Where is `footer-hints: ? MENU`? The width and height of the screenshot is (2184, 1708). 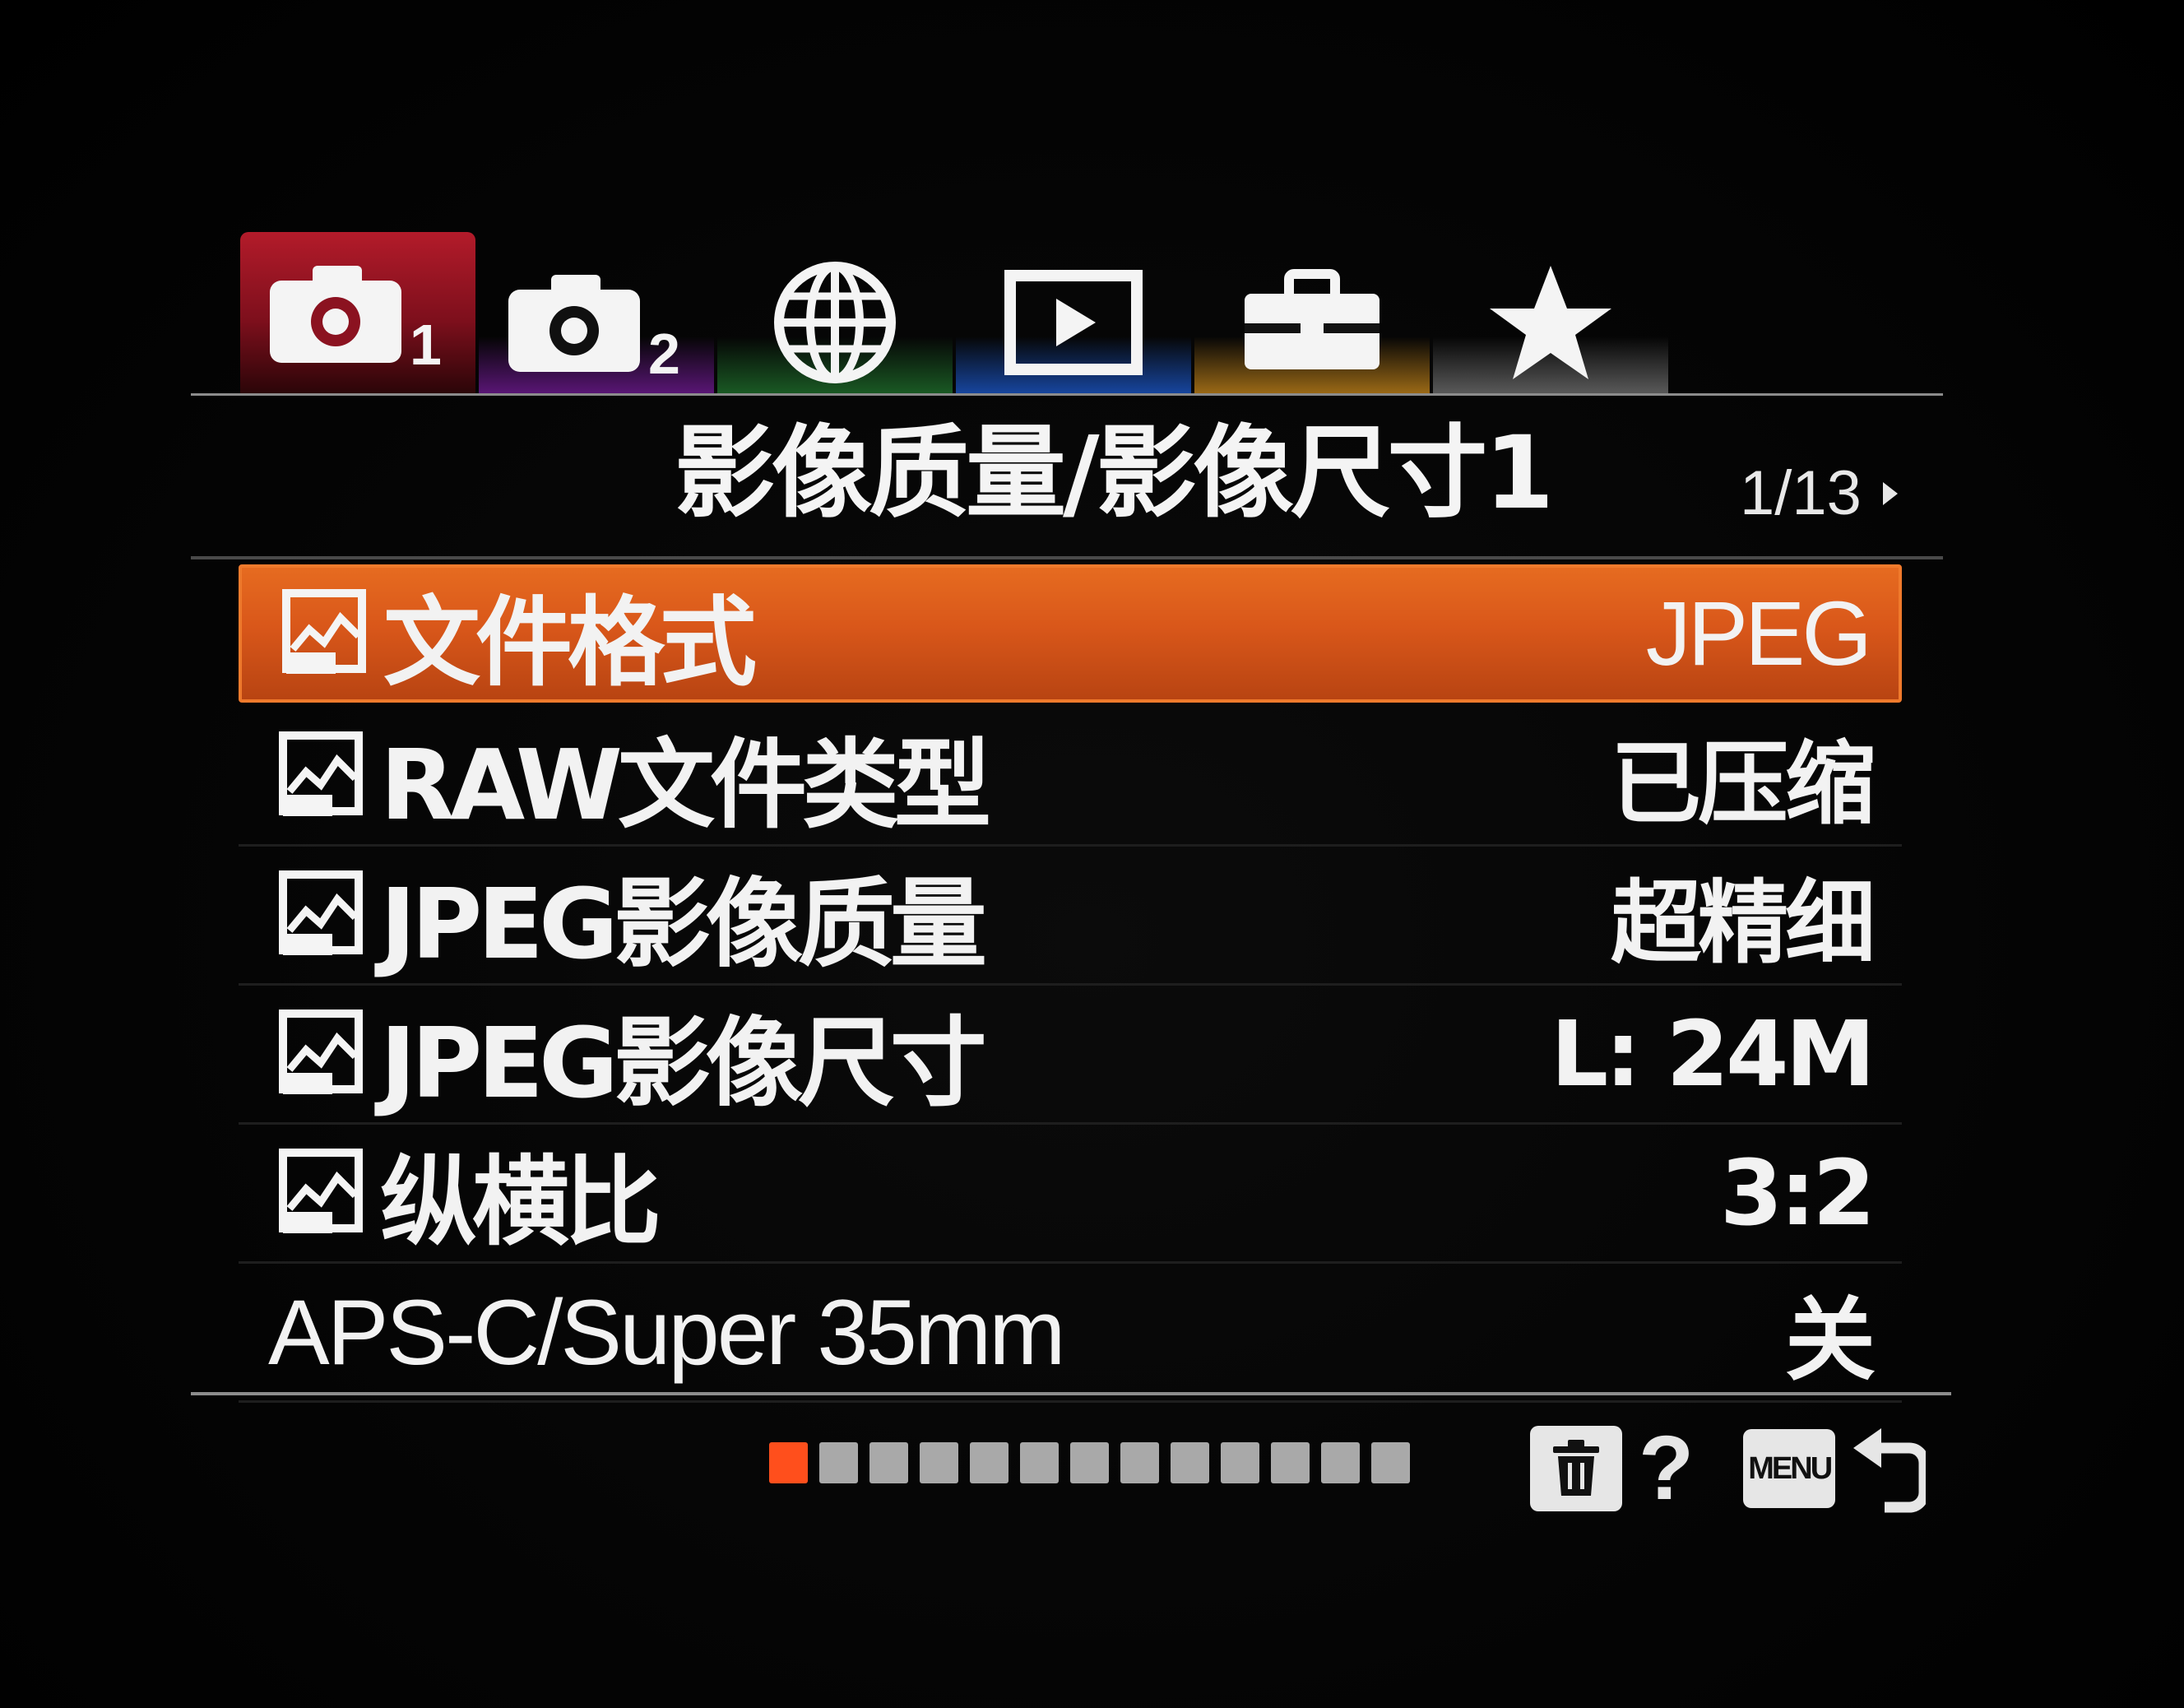 footer-hints: ? MENU is located at coordinates (1728, 1468).